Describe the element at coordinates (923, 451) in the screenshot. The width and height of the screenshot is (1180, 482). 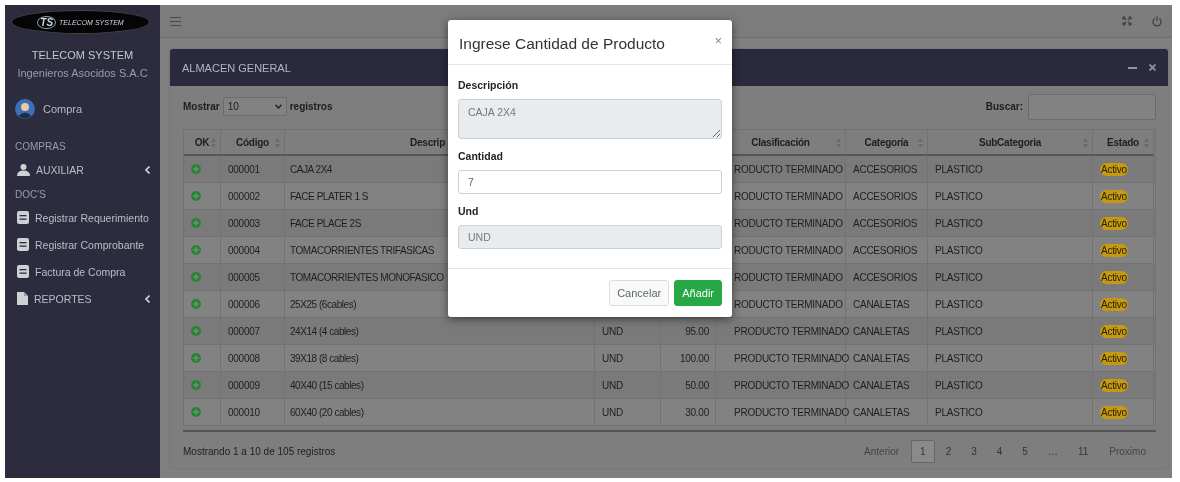
I see `page-link: 1` at that location.